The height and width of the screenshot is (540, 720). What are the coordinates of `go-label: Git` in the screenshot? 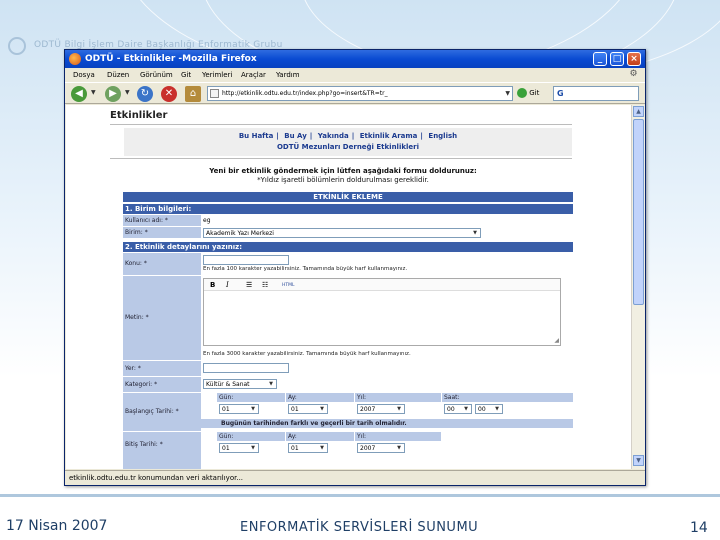 It's located at (534, 93).